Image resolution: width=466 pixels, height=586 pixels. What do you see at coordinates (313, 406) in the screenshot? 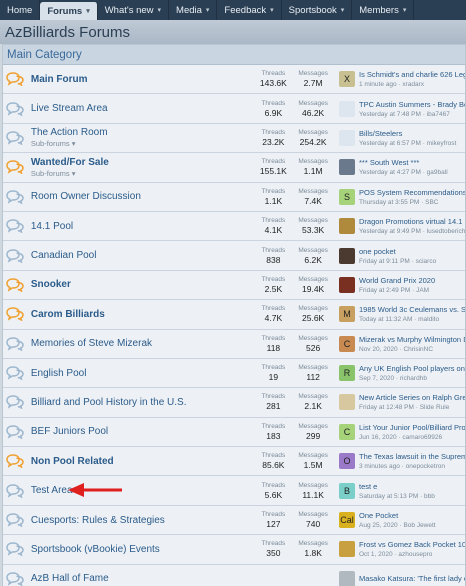
I see `messages-count: 2.1K` at bounding box center [313, 406].